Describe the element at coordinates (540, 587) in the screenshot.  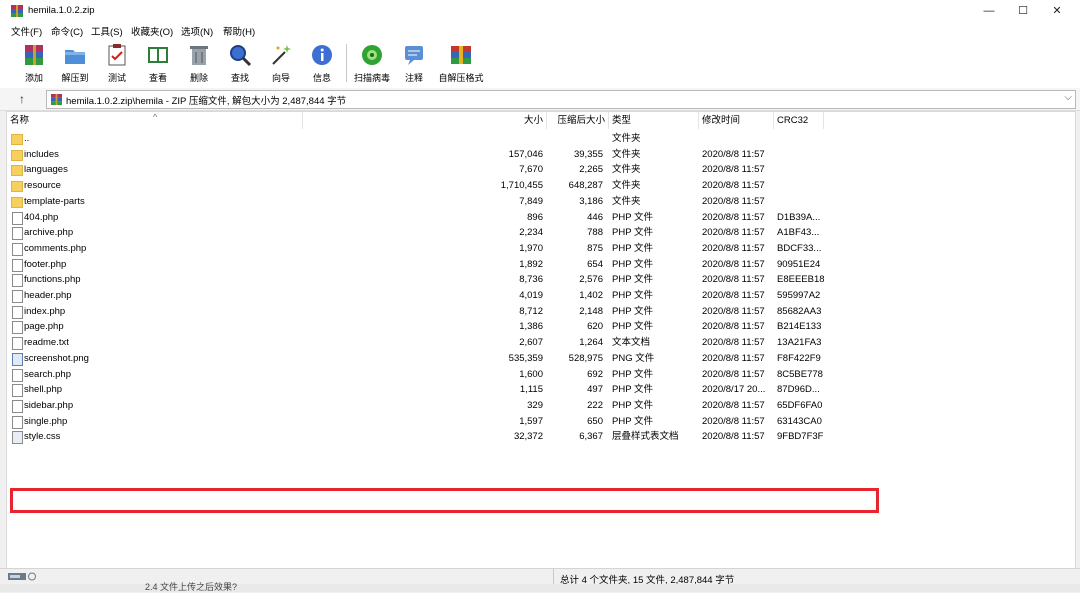
I see `background-page: 2.4 文件上传之后效果?` at that location.